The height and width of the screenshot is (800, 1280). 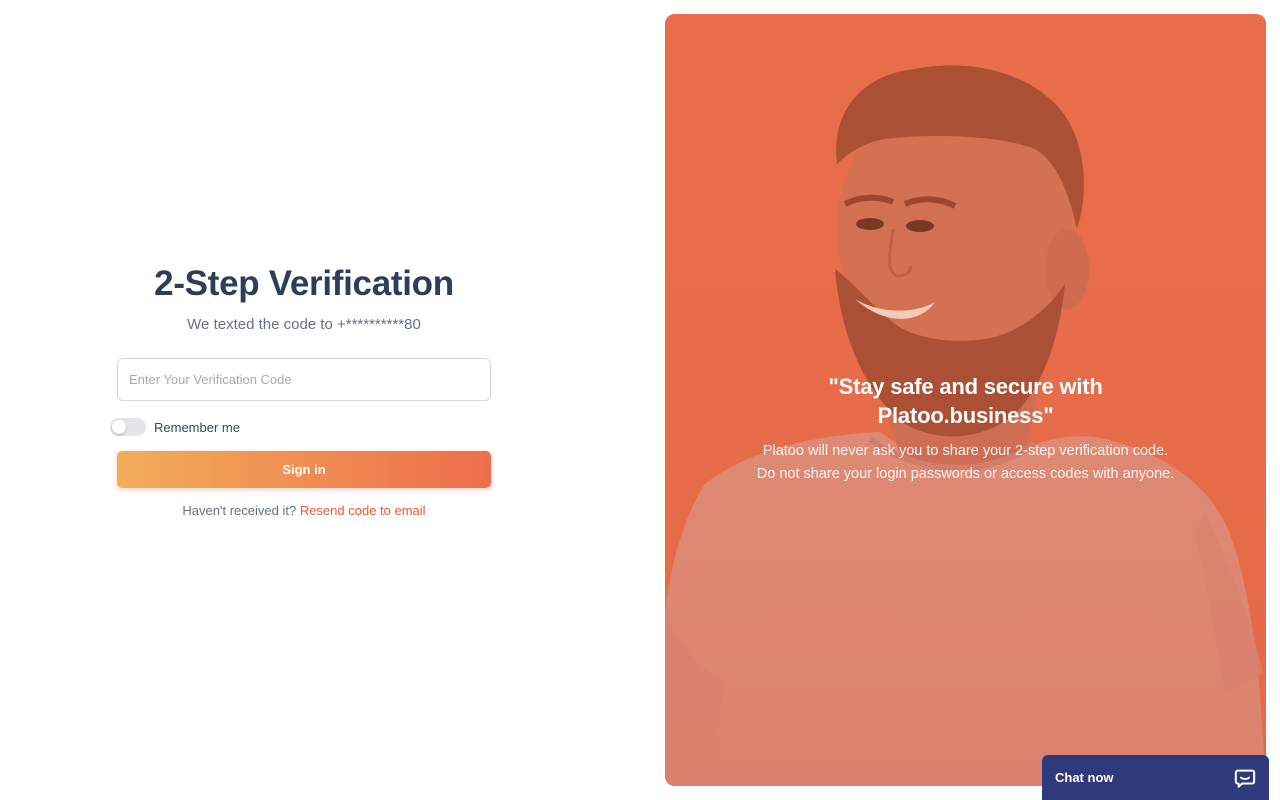 I want to click on promo-quote-line-1: "Stay safe and secure with, so click(x=965, y=386).